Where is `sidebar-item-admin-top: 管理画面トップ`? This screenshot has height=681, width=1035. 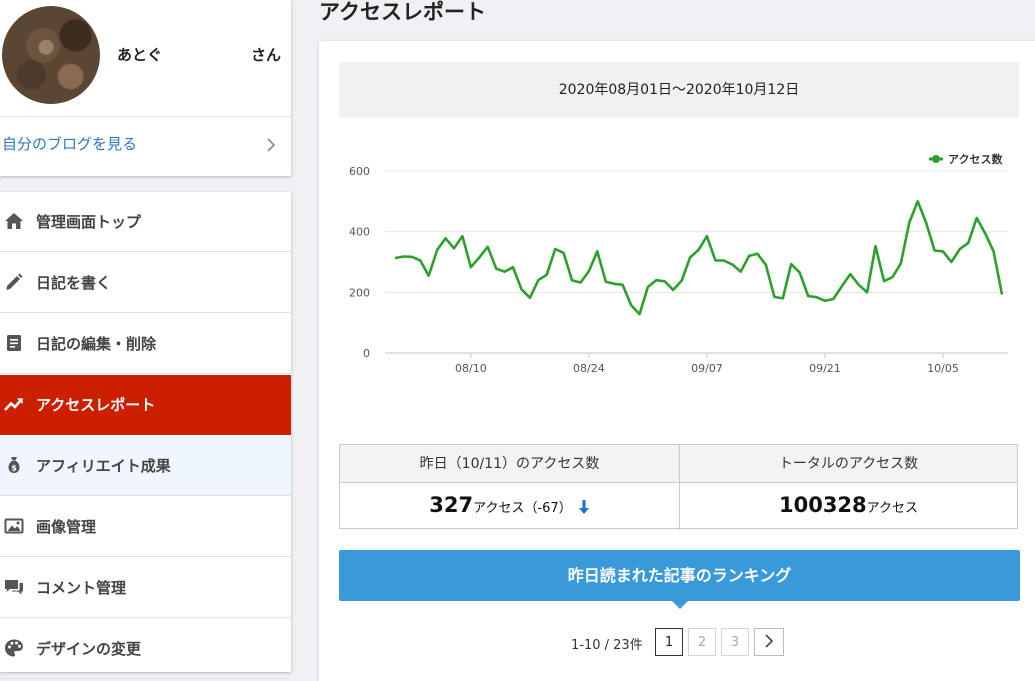
sidebar-item-admin-top: 管理画面トップ is located at coordinates (145, 222).